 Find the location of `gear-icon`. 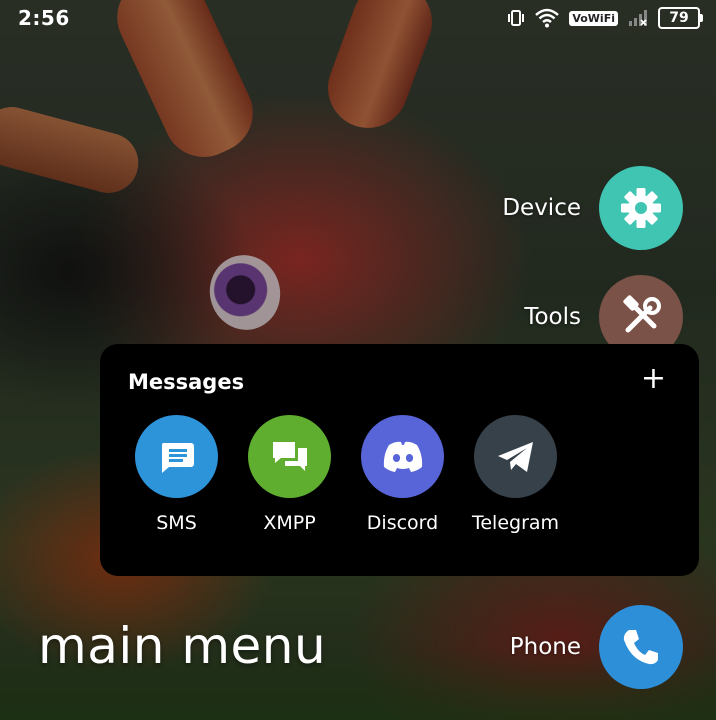

gear-icon is located at coordinates (641, 208).